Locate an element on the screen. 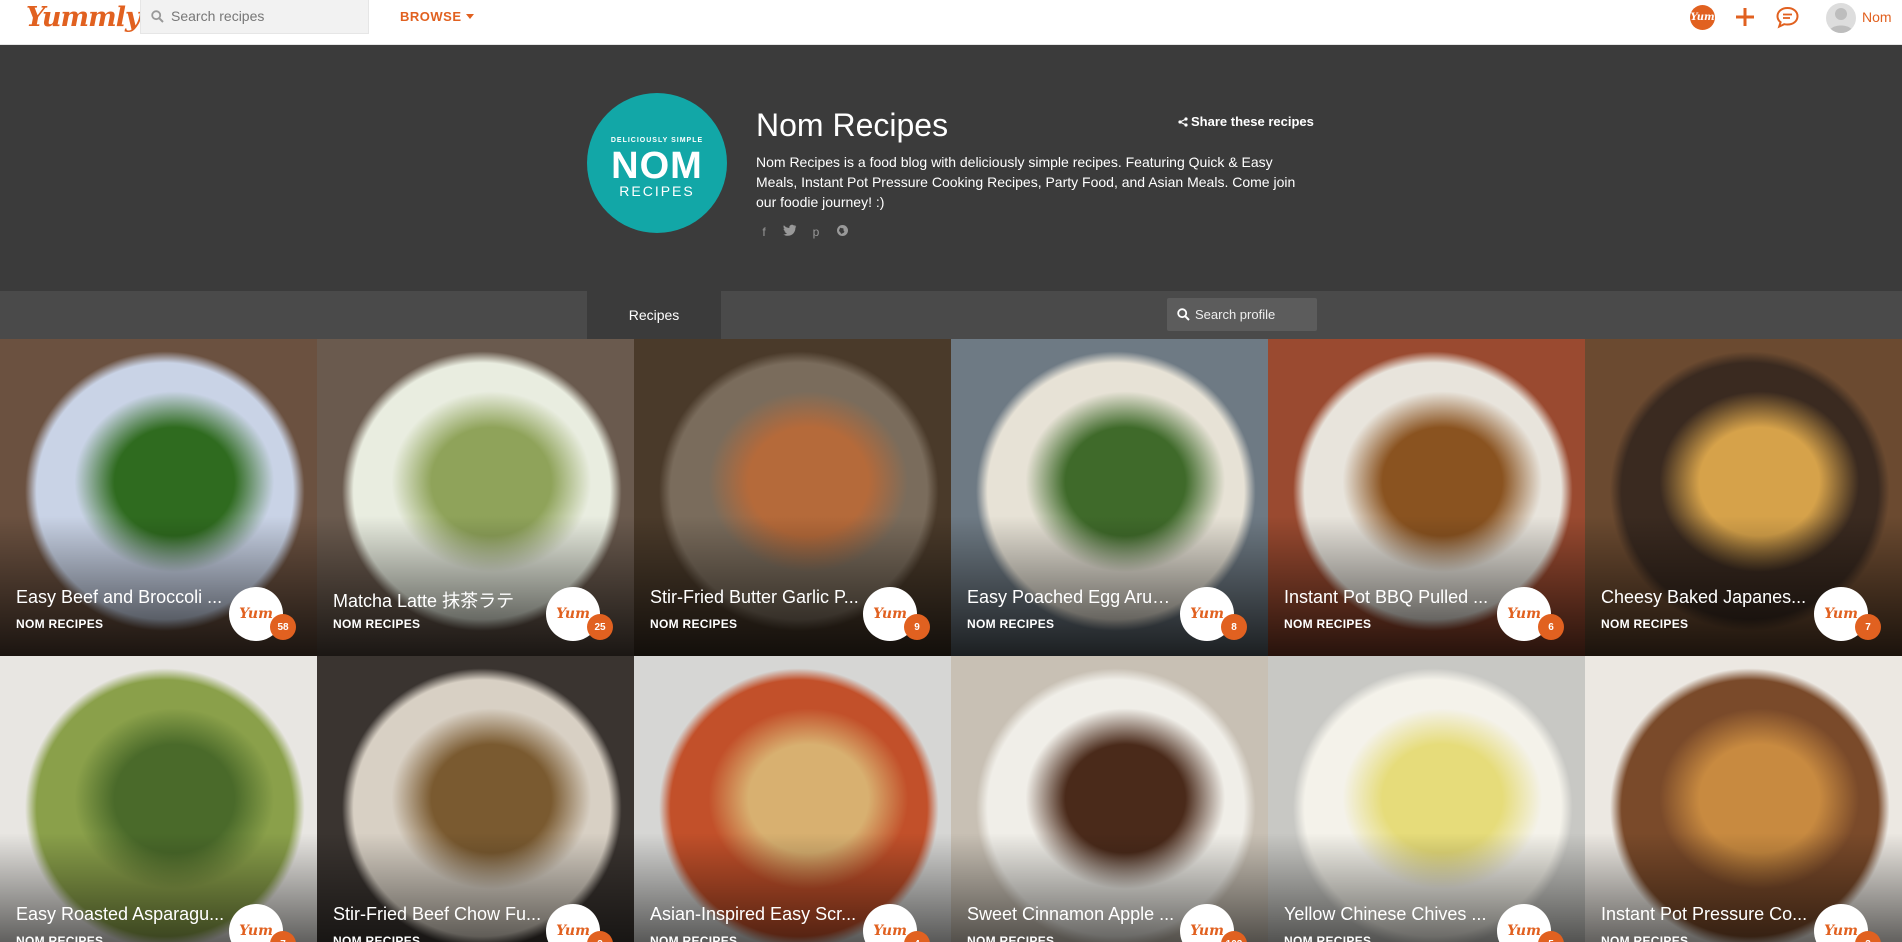 This screenshot has height=942, width=1902. caret-down-icon is located at coordinates (469, 16).